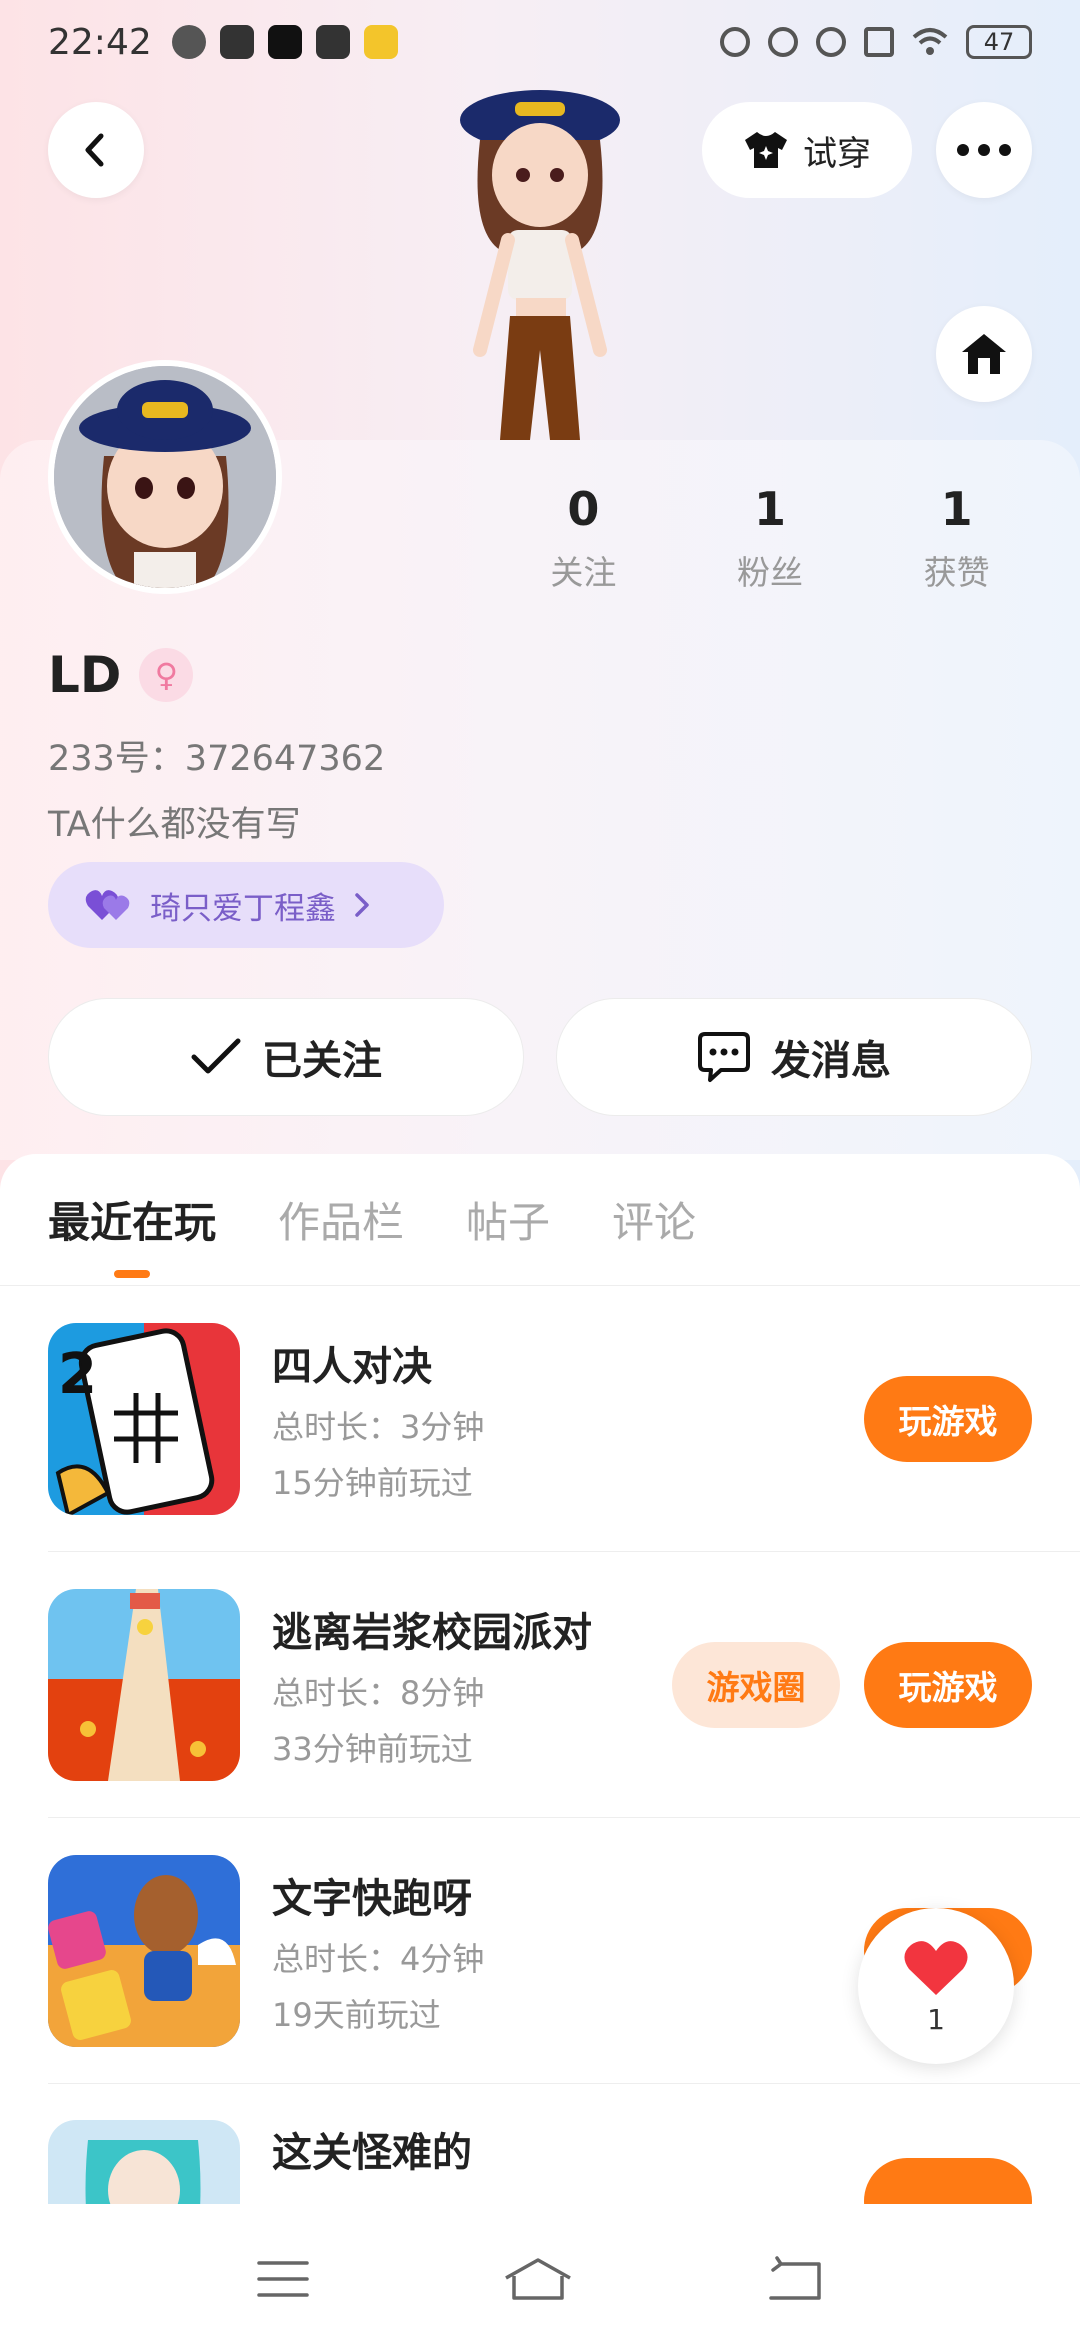 The image size is (1080, 2340). I want to click on stat-label: 获赞, so click(956, 572).